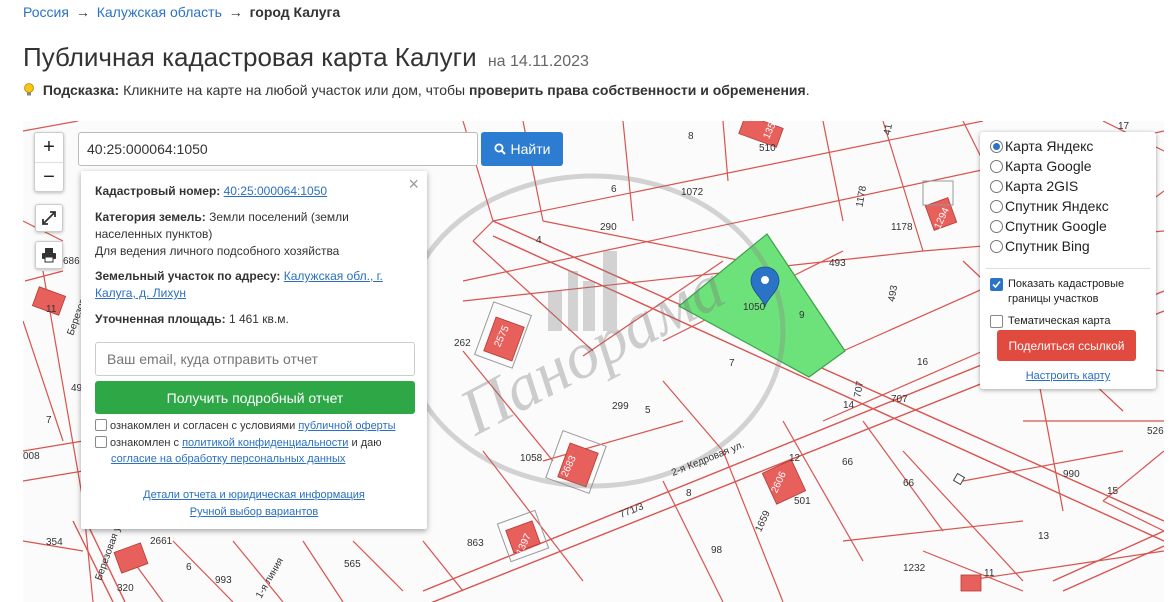  I want to click on lightbulb-icon, so click(29, 89).